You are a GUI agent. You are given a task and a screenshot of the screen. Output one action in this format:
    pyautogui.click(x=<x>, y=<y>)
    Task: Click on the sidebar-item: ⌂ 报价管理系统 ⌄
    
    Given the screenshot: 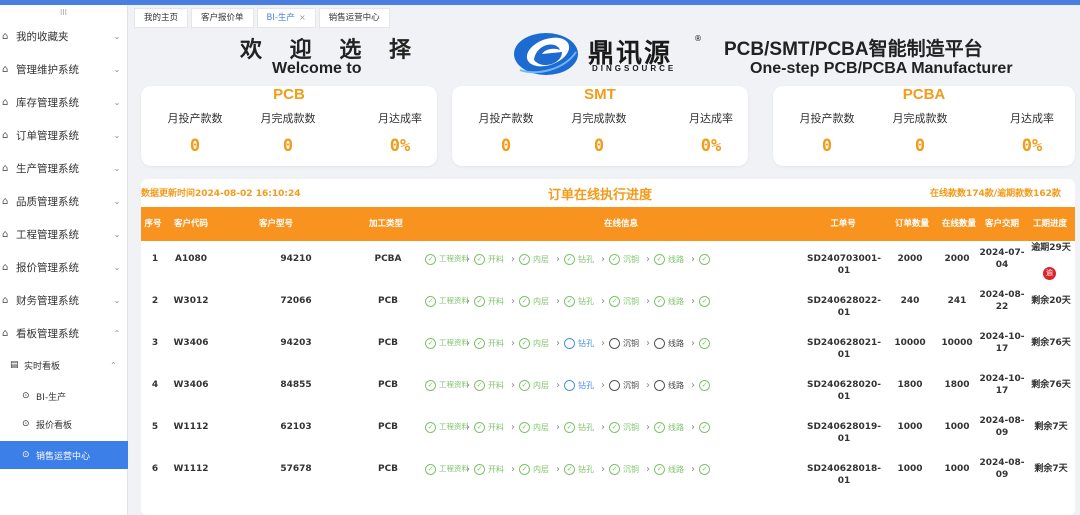 What is the action you would take?
    pyautogui.click(x=64, y=267)
    